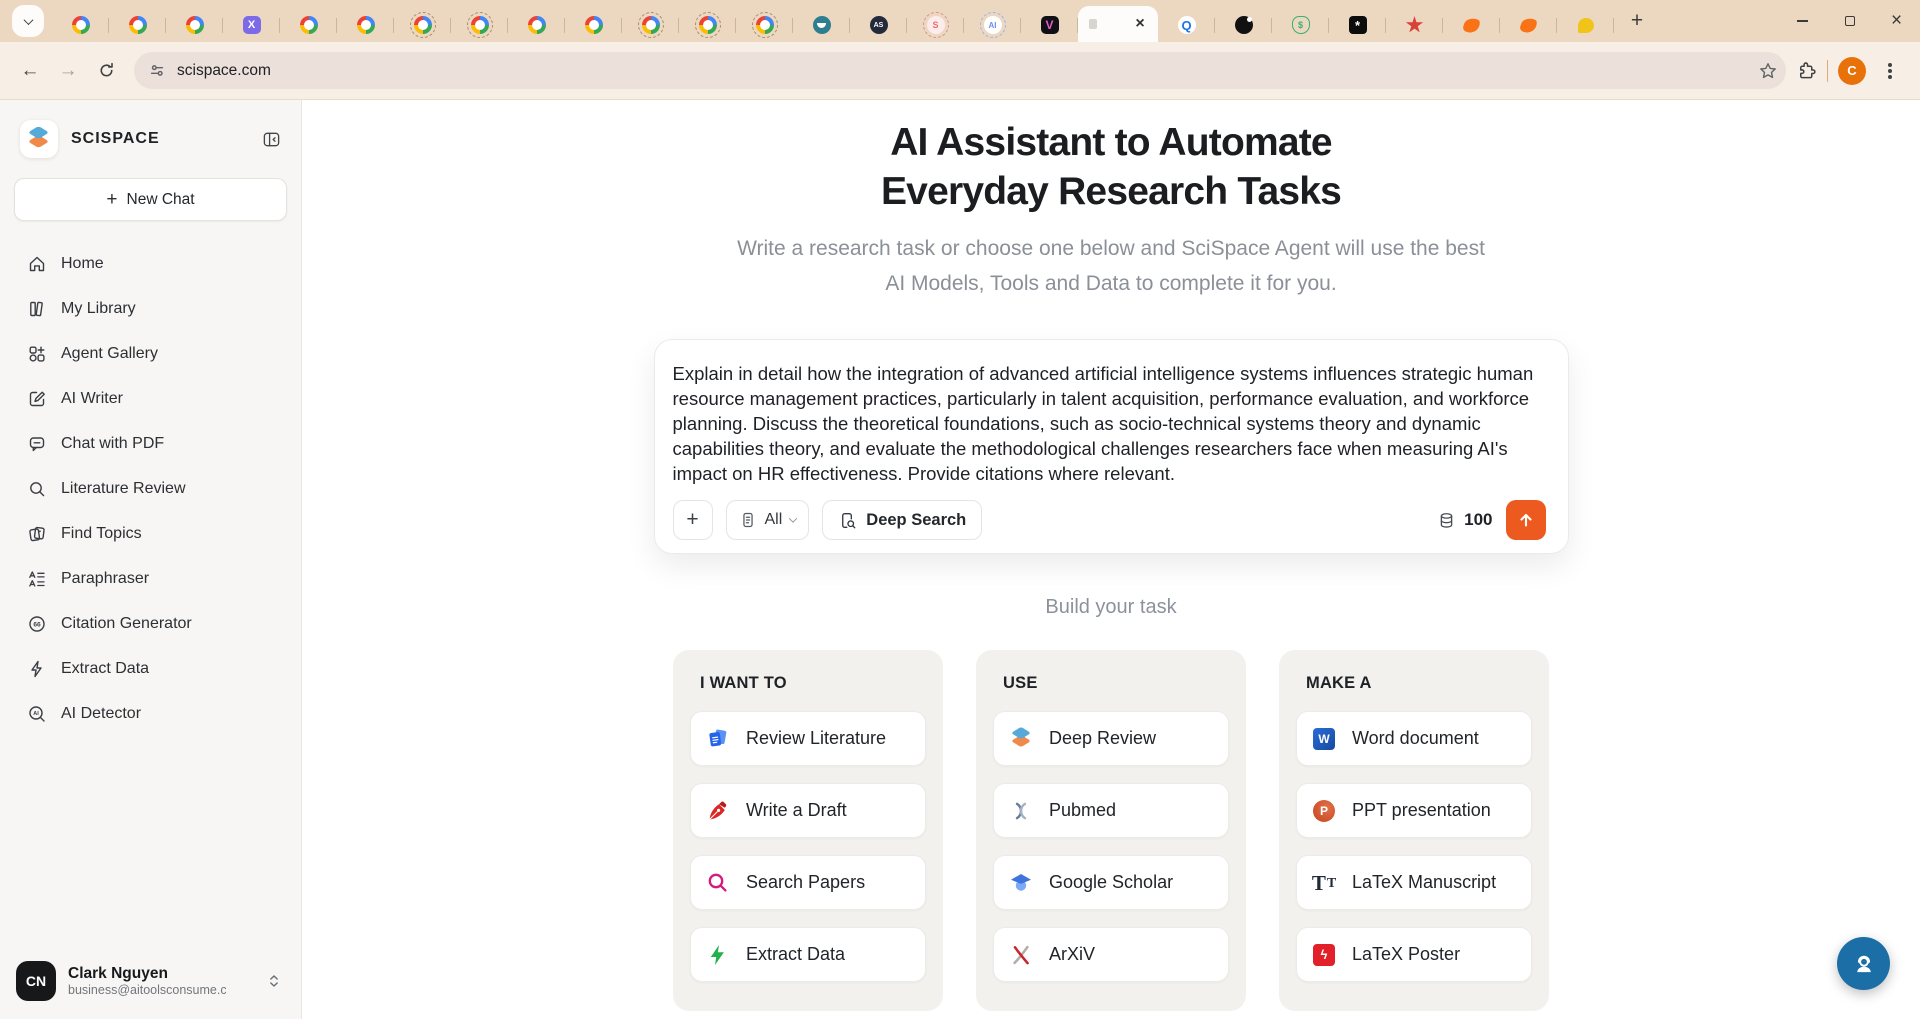 The image size is (1920, 1020). Describe the element at coordinates (1111, 738) in the screenshot. I see `deep-review-button: Deep Review` at that location.